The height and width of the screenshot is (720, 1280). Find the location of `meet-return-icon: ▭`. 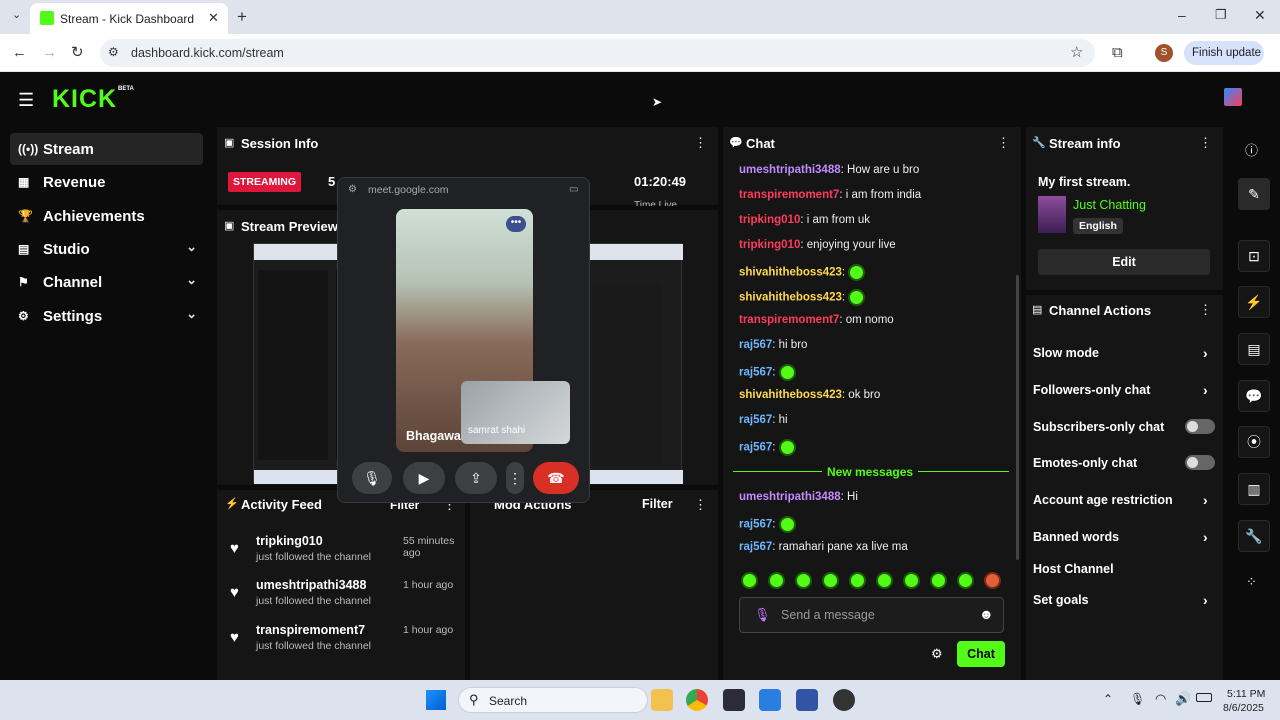

meet-return-icon: ▭ is located at coordinates (573, 189).